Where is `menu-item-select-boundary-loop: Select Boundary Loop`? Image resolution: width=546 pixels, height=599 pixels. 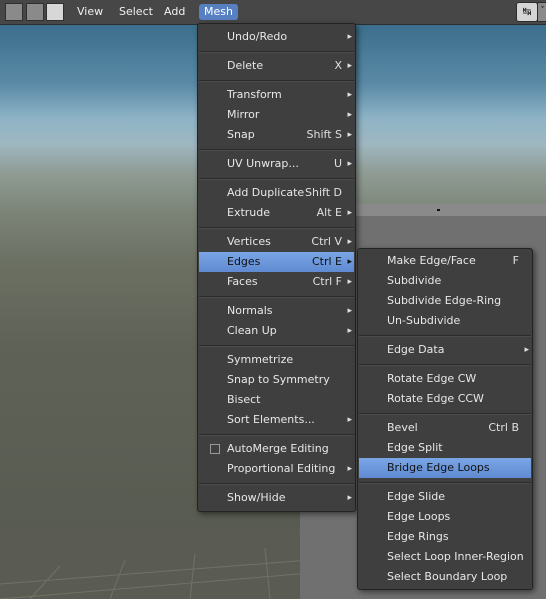 menu-item-select-boundary-loop: Select Boundary Loop is located at coordinates (445, 577).